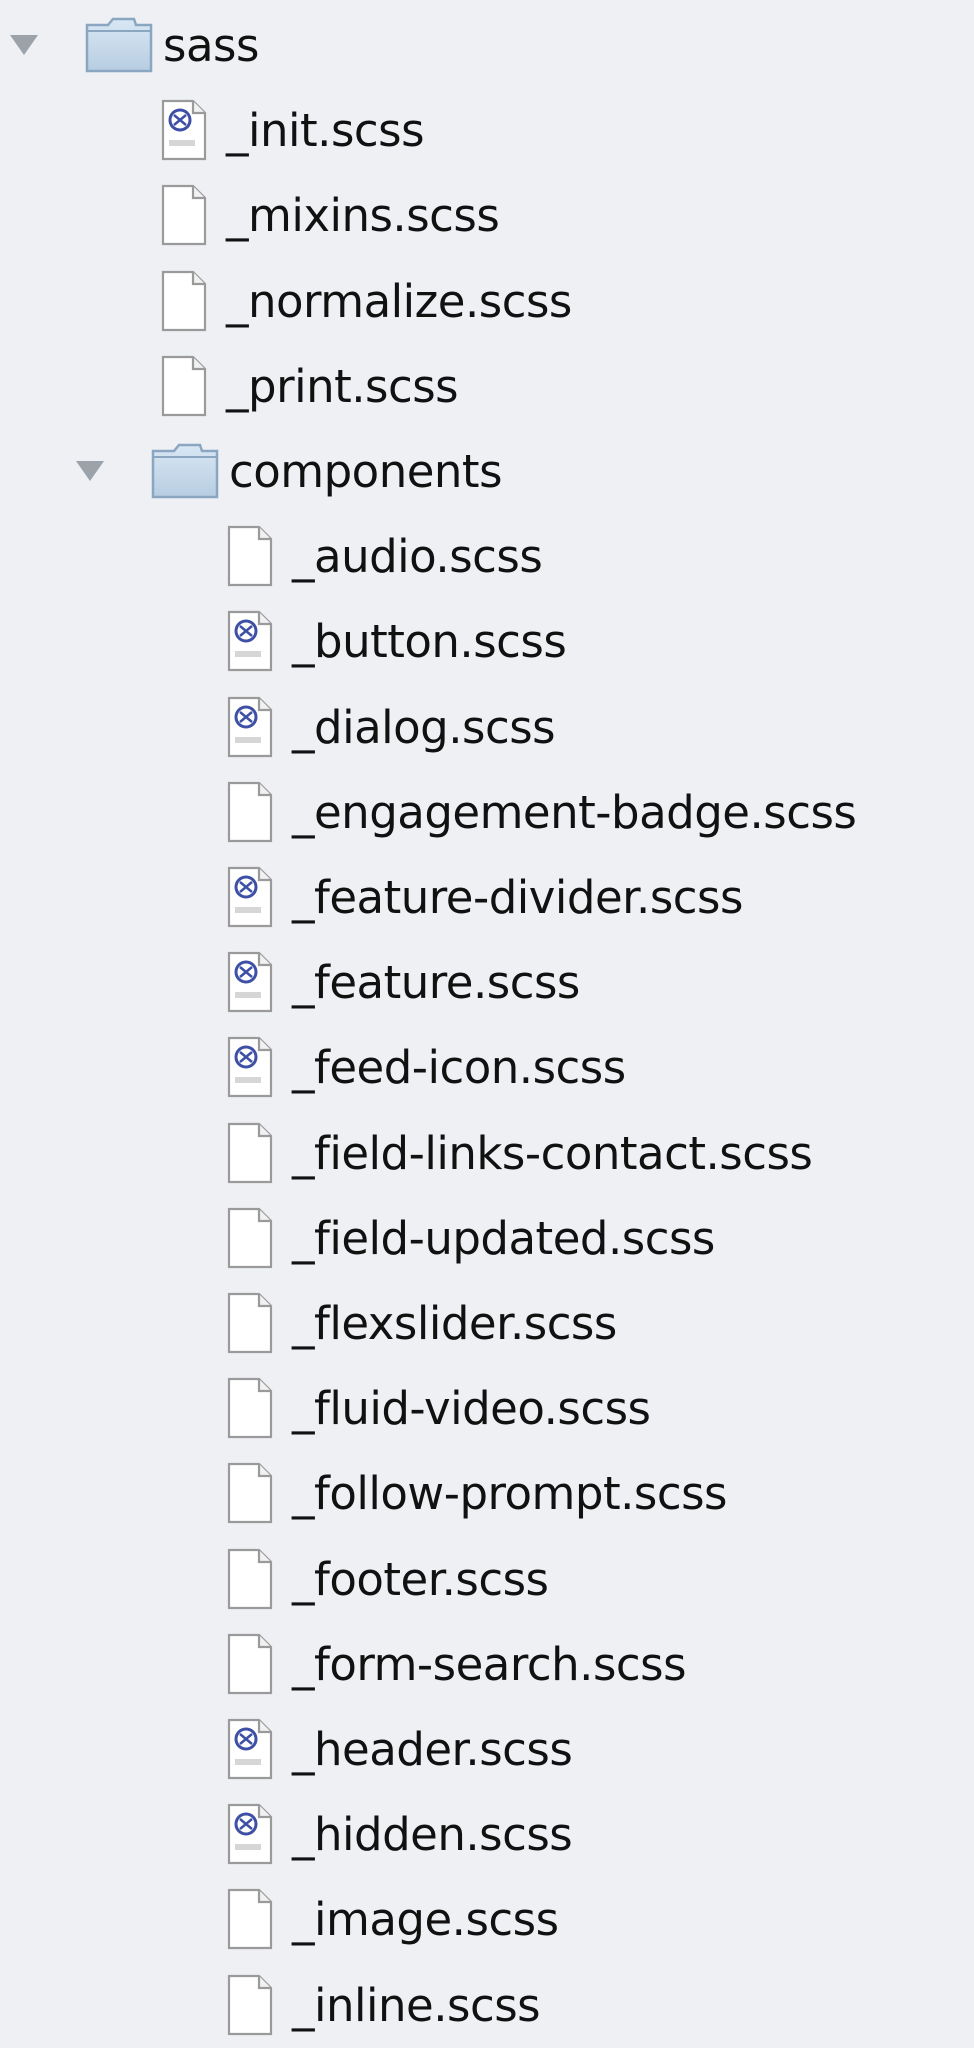 This screenshot has height=2048, width=974. What do you see at coordinates (487, 45) in the screenshot?
I see `tree-folder-row: sass` at bounding box center [487, 45].